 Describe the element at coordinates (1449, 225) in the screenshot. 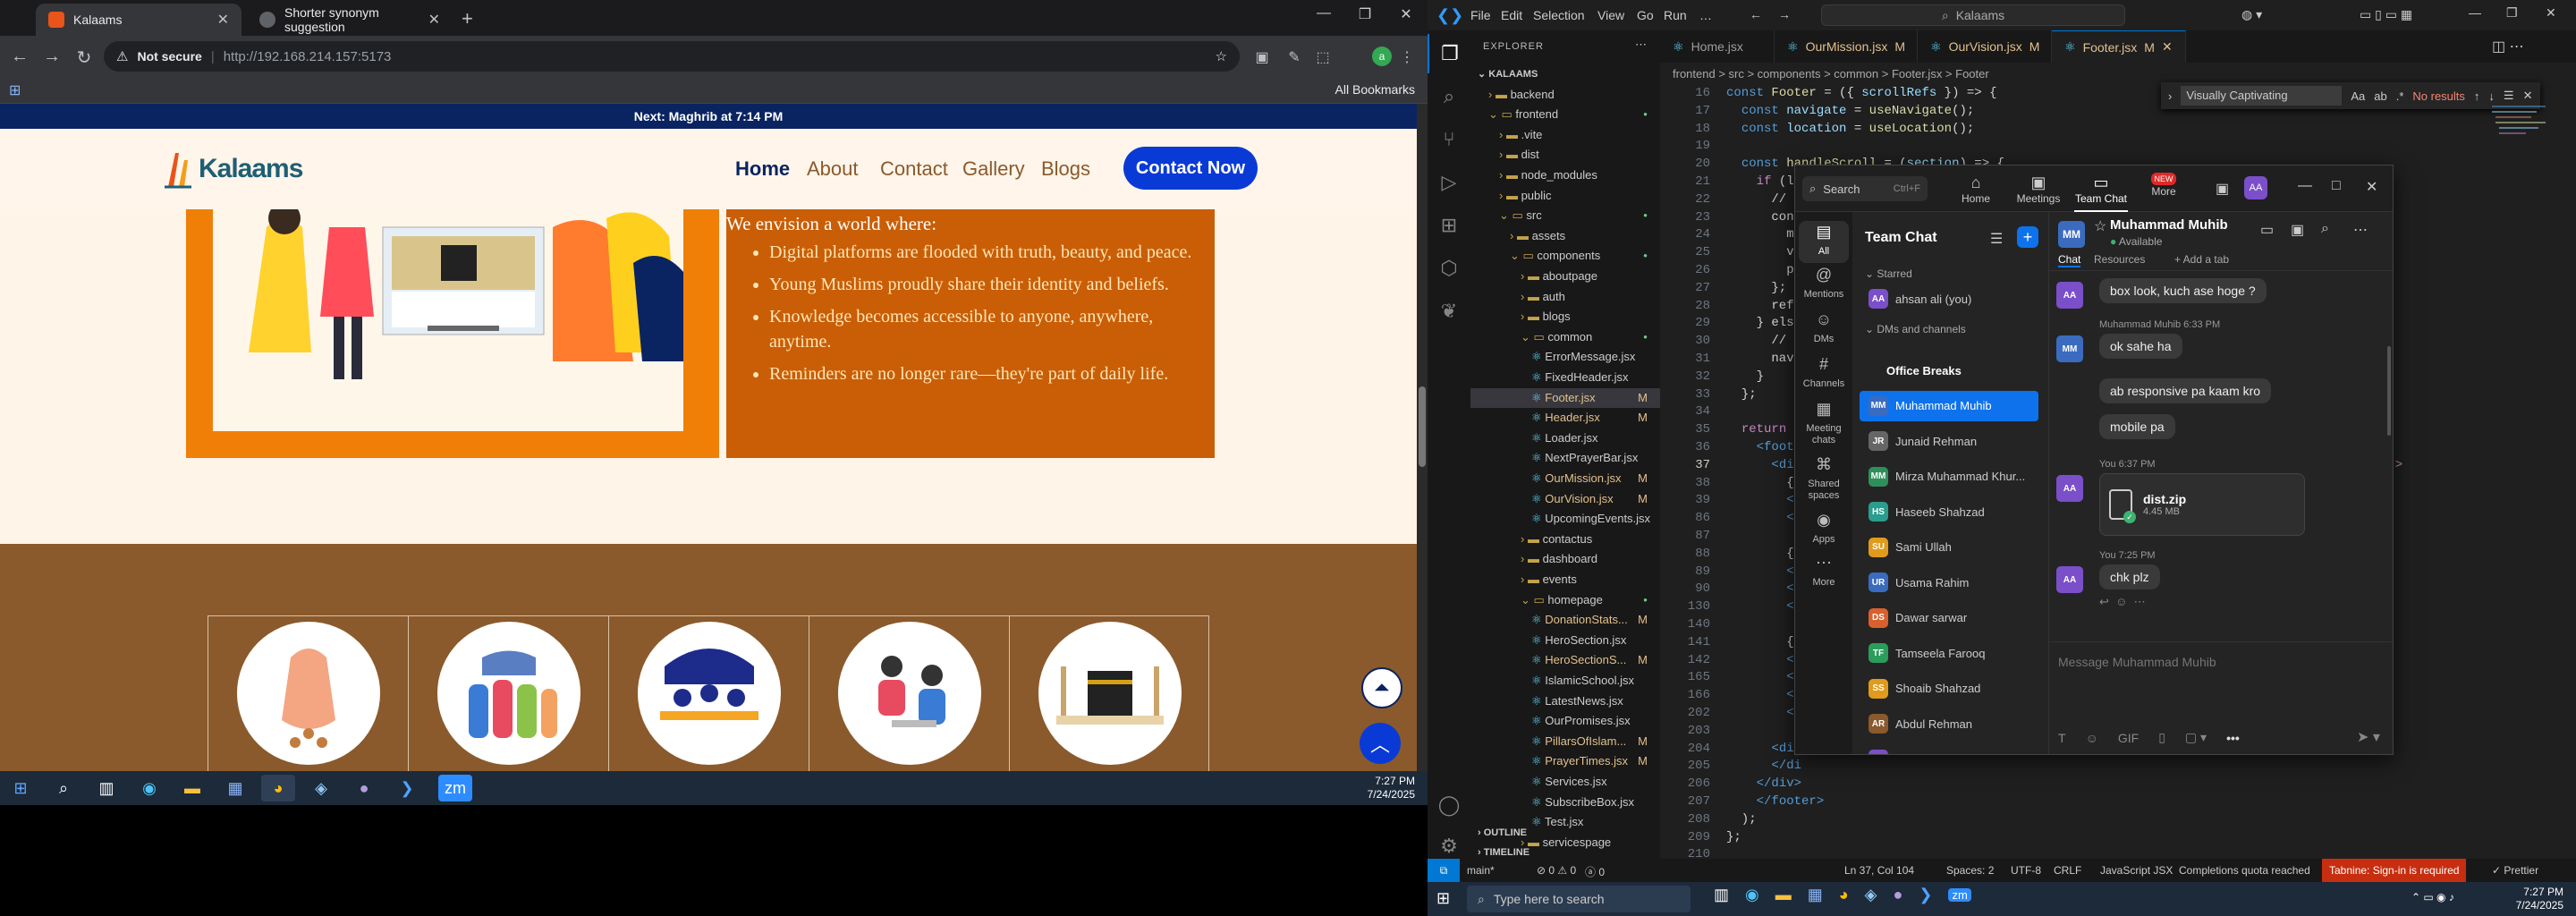

I see `extensions-icon: ⊞` at that location.